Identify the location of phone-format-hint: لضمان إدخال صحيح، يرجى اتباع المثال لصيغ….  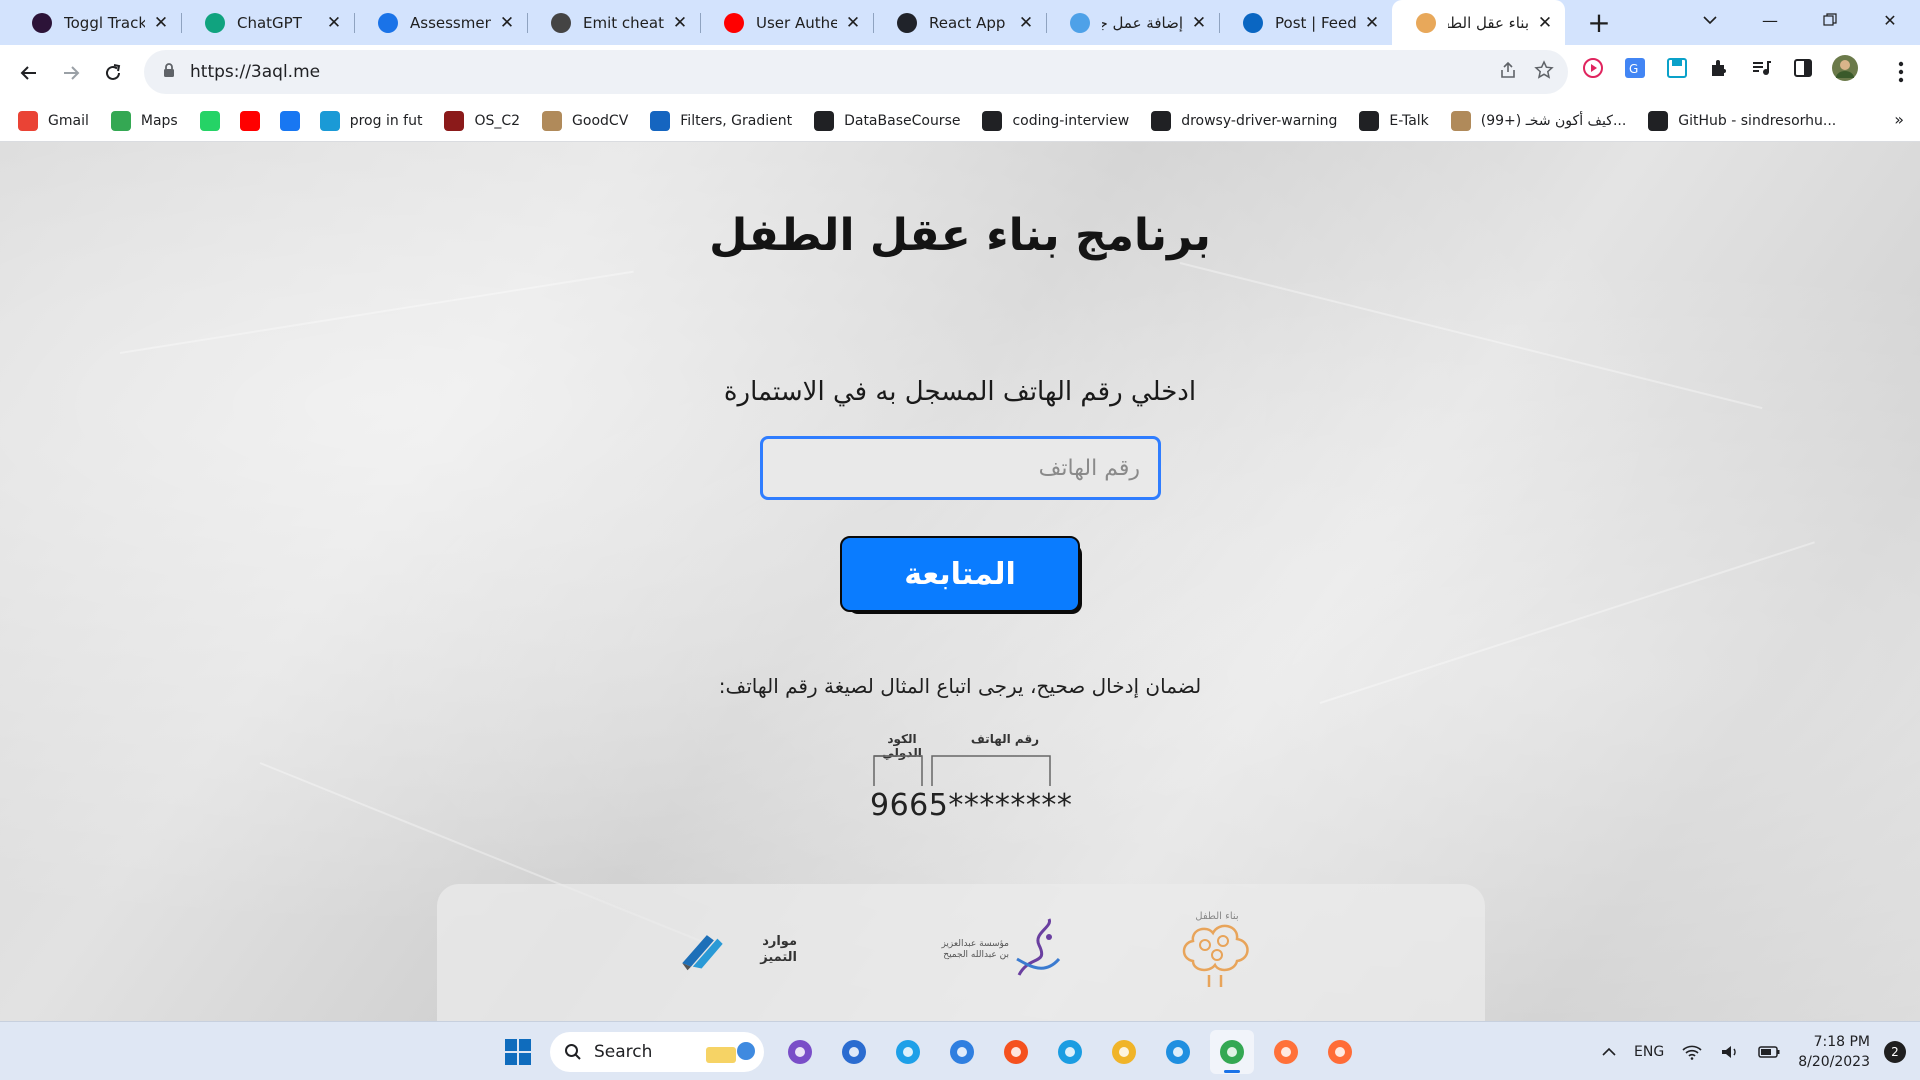
(960, 686).